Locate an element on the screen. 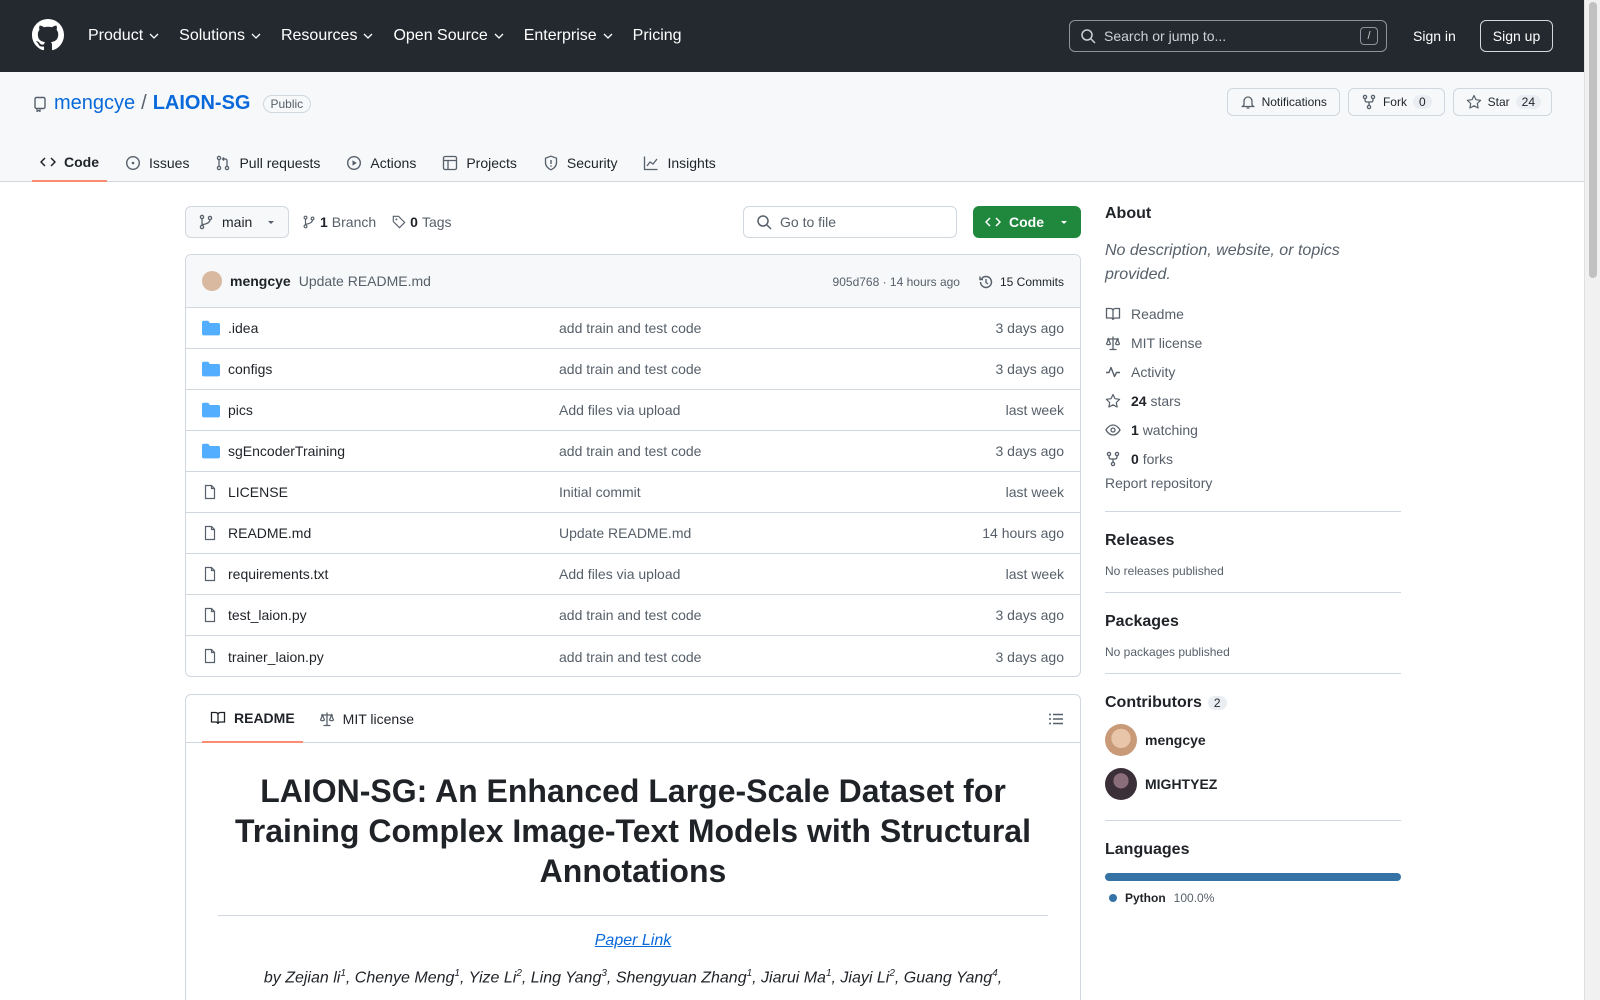 Image resolution: width=1600 pixels, height=1000 pixels. file-name-link: README.md is located at coordinates (269, 533).